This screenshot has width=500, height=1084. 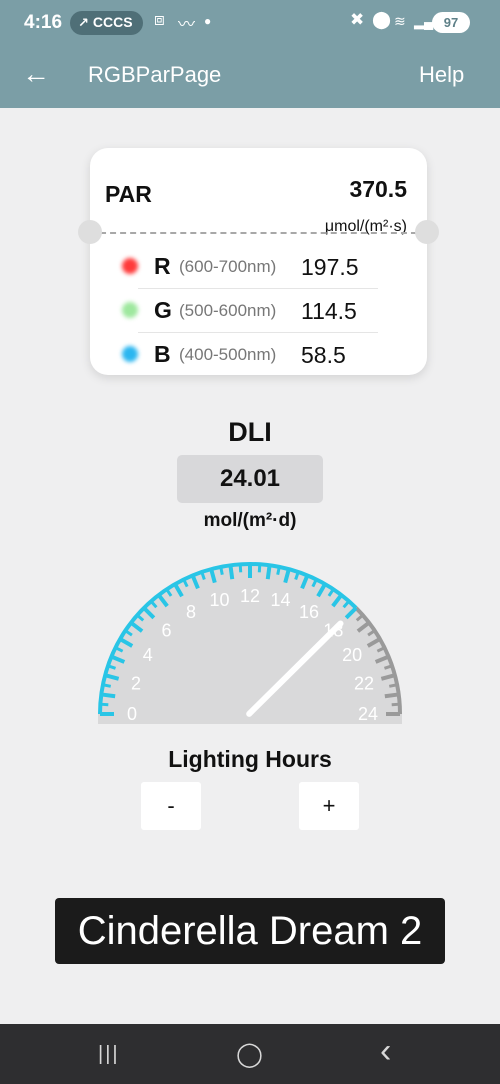 I want to click on card-notch-right, so click(x=427, y=232).